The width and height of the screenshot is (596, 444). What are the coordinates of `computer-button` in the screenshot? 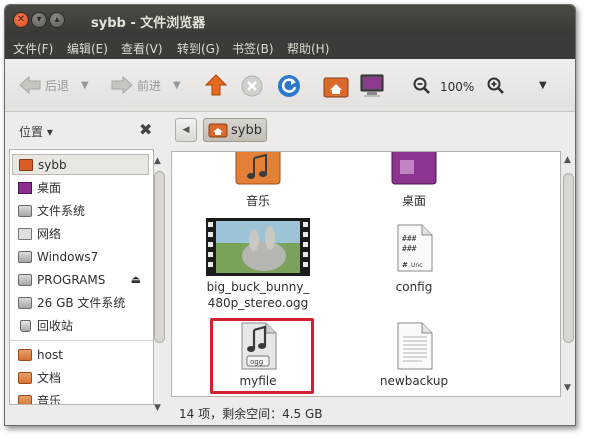 It's located at (372, 86).